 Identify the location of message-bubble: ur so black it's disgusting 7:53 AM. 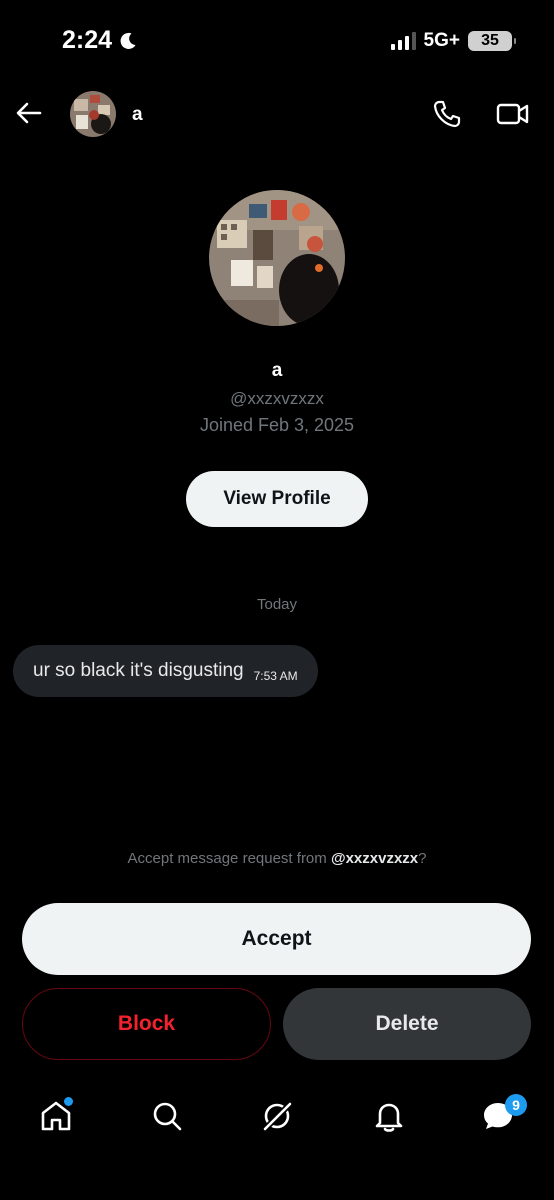
(165, 671).